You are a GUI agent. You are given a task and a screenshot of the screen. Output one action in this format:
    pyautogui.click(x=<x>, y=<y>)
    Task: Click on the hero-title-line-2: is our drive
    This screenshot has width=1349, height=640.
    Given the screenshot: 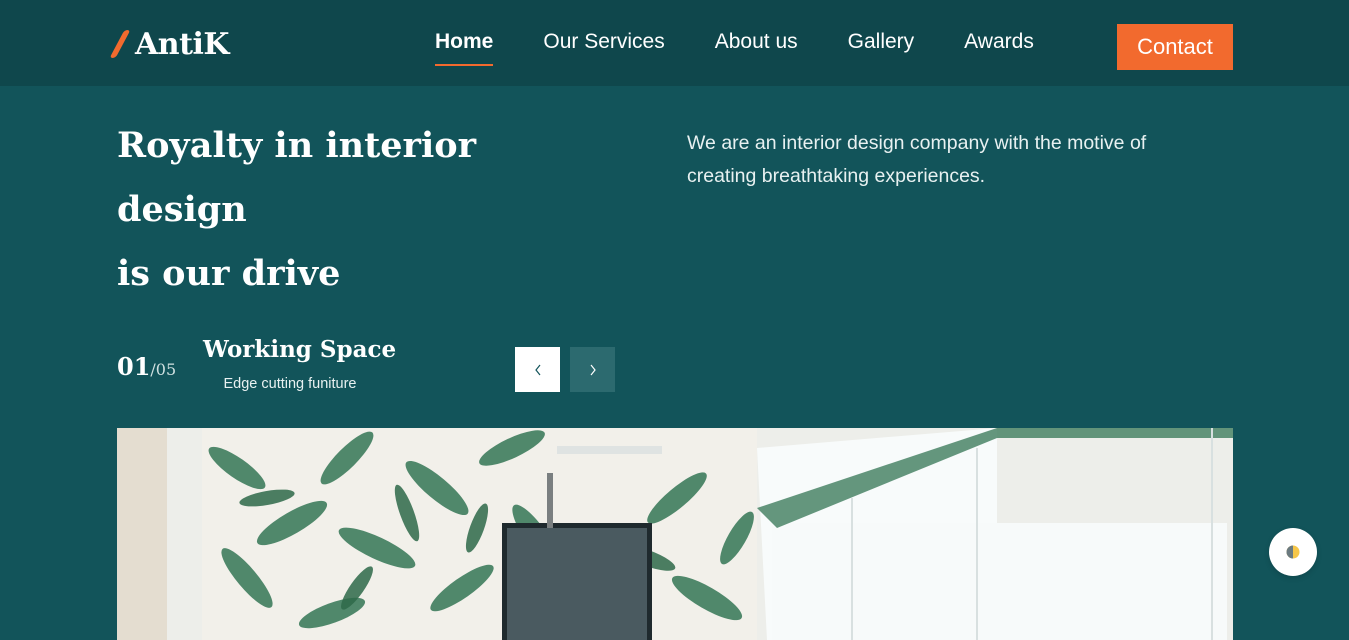 What is the action you would take?
    pyautogui.click(x=229, y=273)
    